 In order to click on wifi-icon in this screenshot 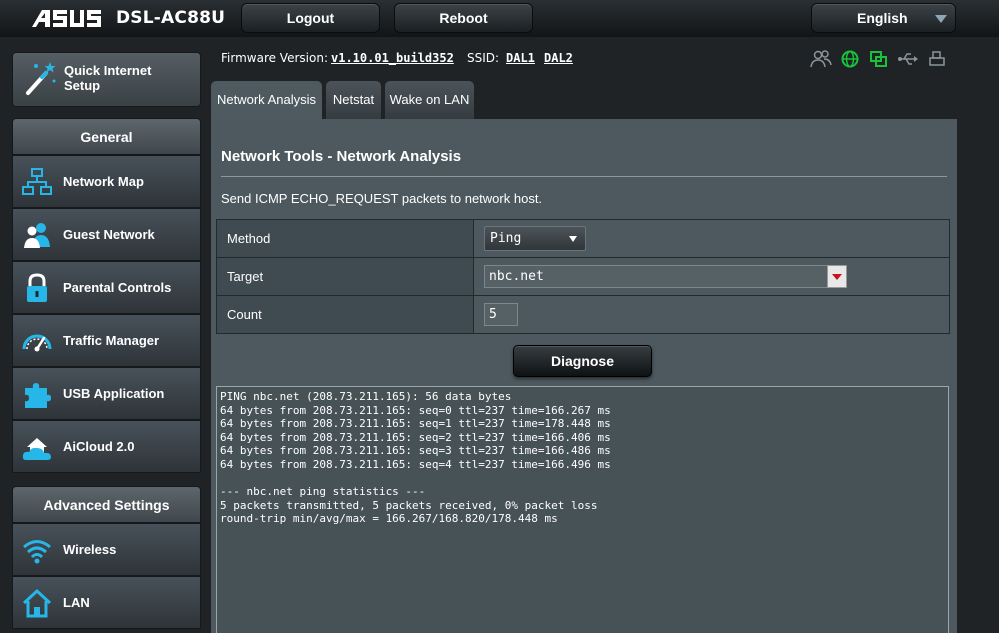, I will do `click(37, 552)`.